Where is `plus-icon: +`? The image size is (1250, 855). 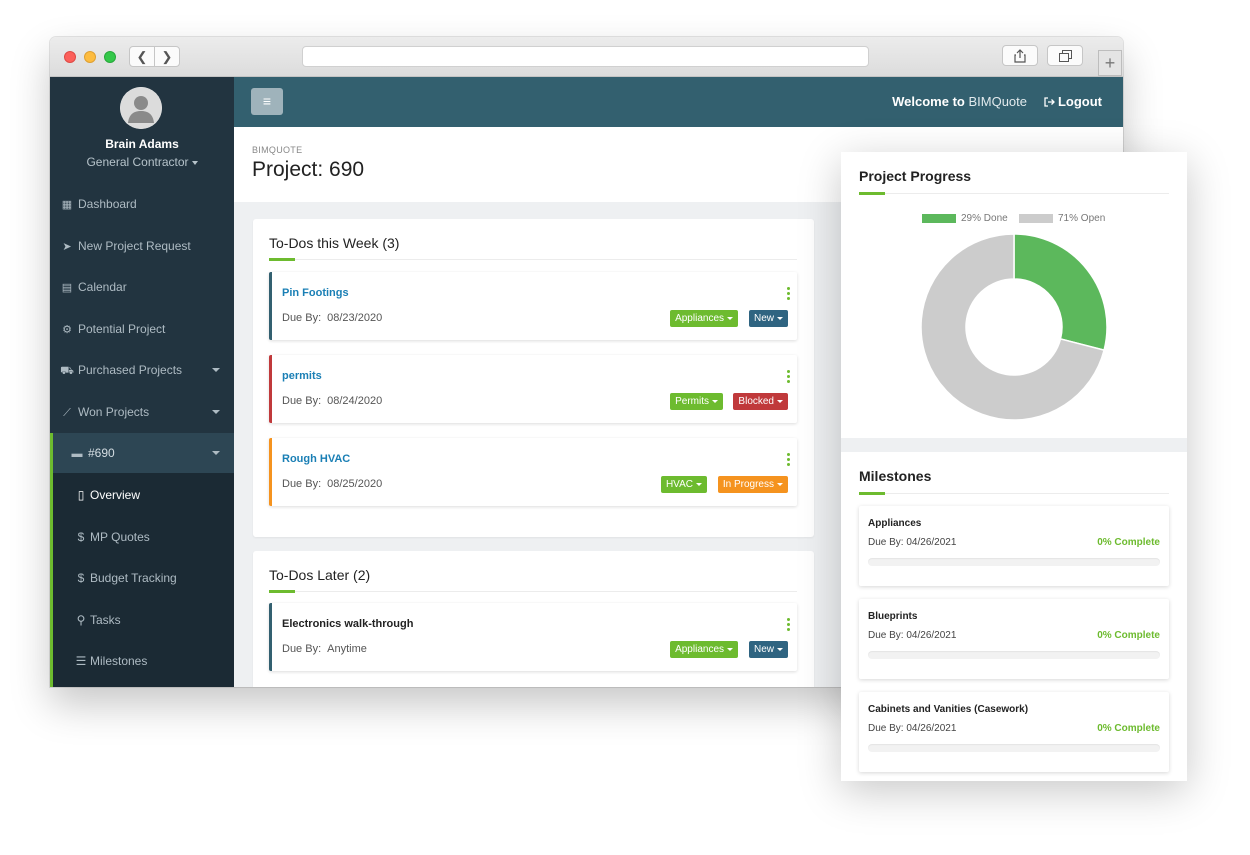 plus-icon: + is located at coordinates (1110, 63).